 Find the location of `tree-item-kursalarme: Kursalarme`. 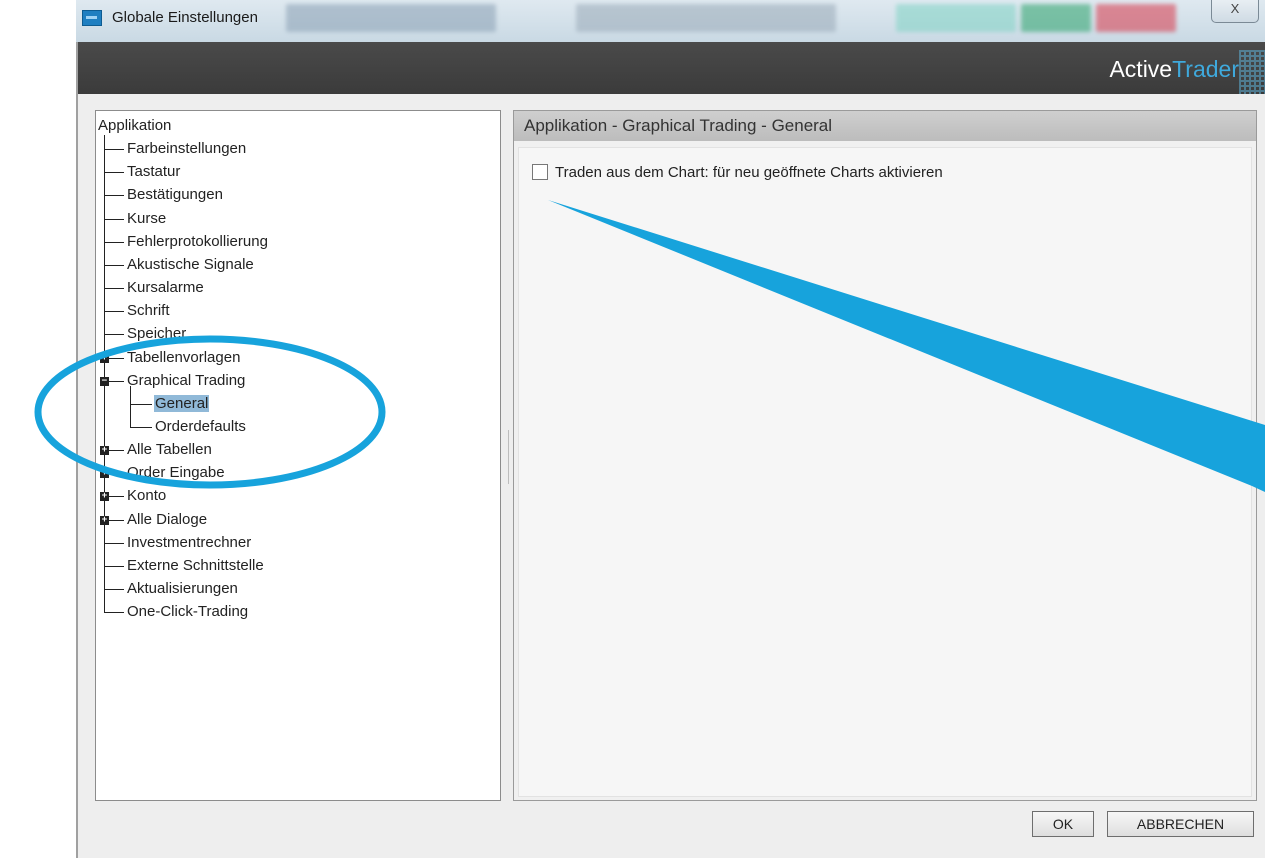

tree-item-kursalarme: Kursalarme is located at coordinates (165, 288).